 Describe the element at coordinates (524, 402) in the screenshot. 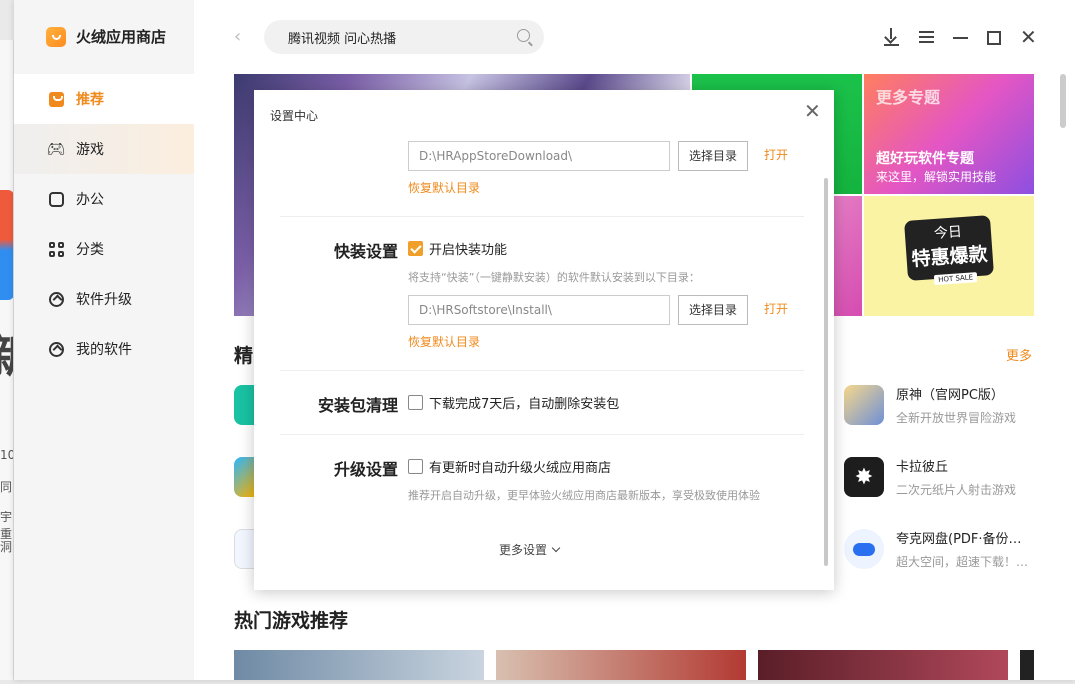

I see `cleanup-checkbox-label: 下载完成7天后，自动删除安装包` at that location.